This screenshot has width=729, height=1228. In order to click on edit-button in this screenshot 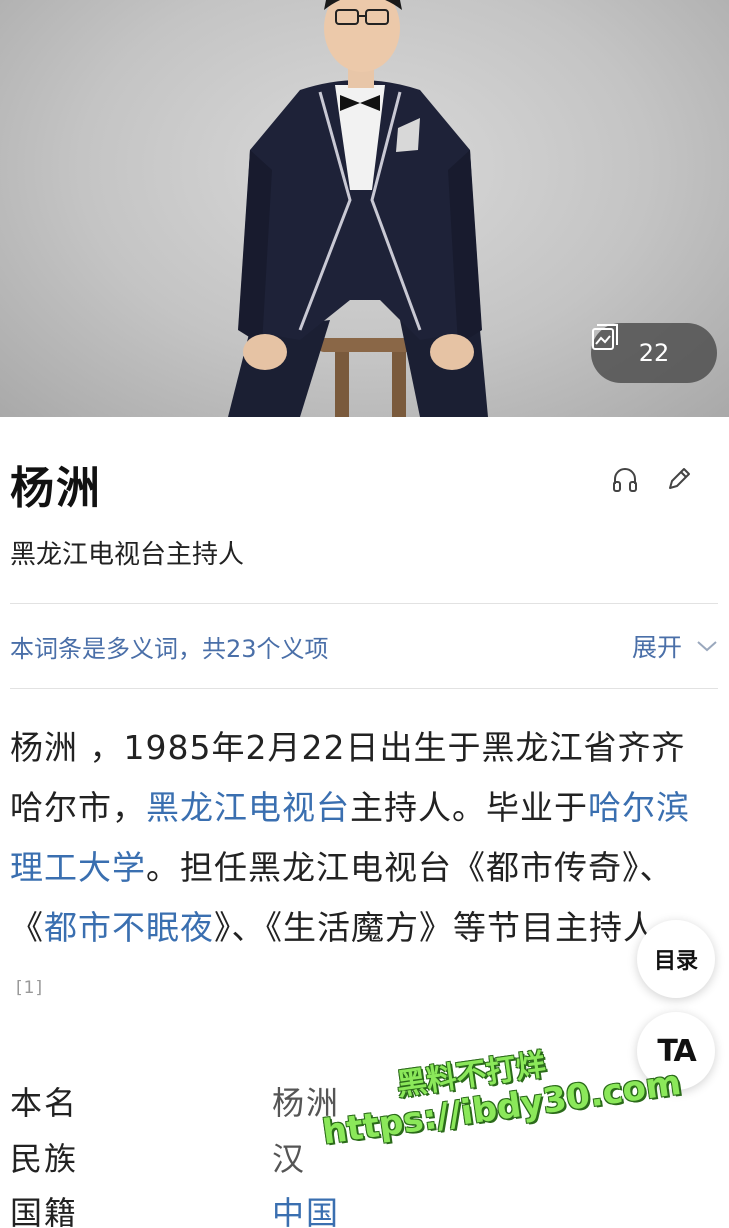, I will do `click(679, 479)`.